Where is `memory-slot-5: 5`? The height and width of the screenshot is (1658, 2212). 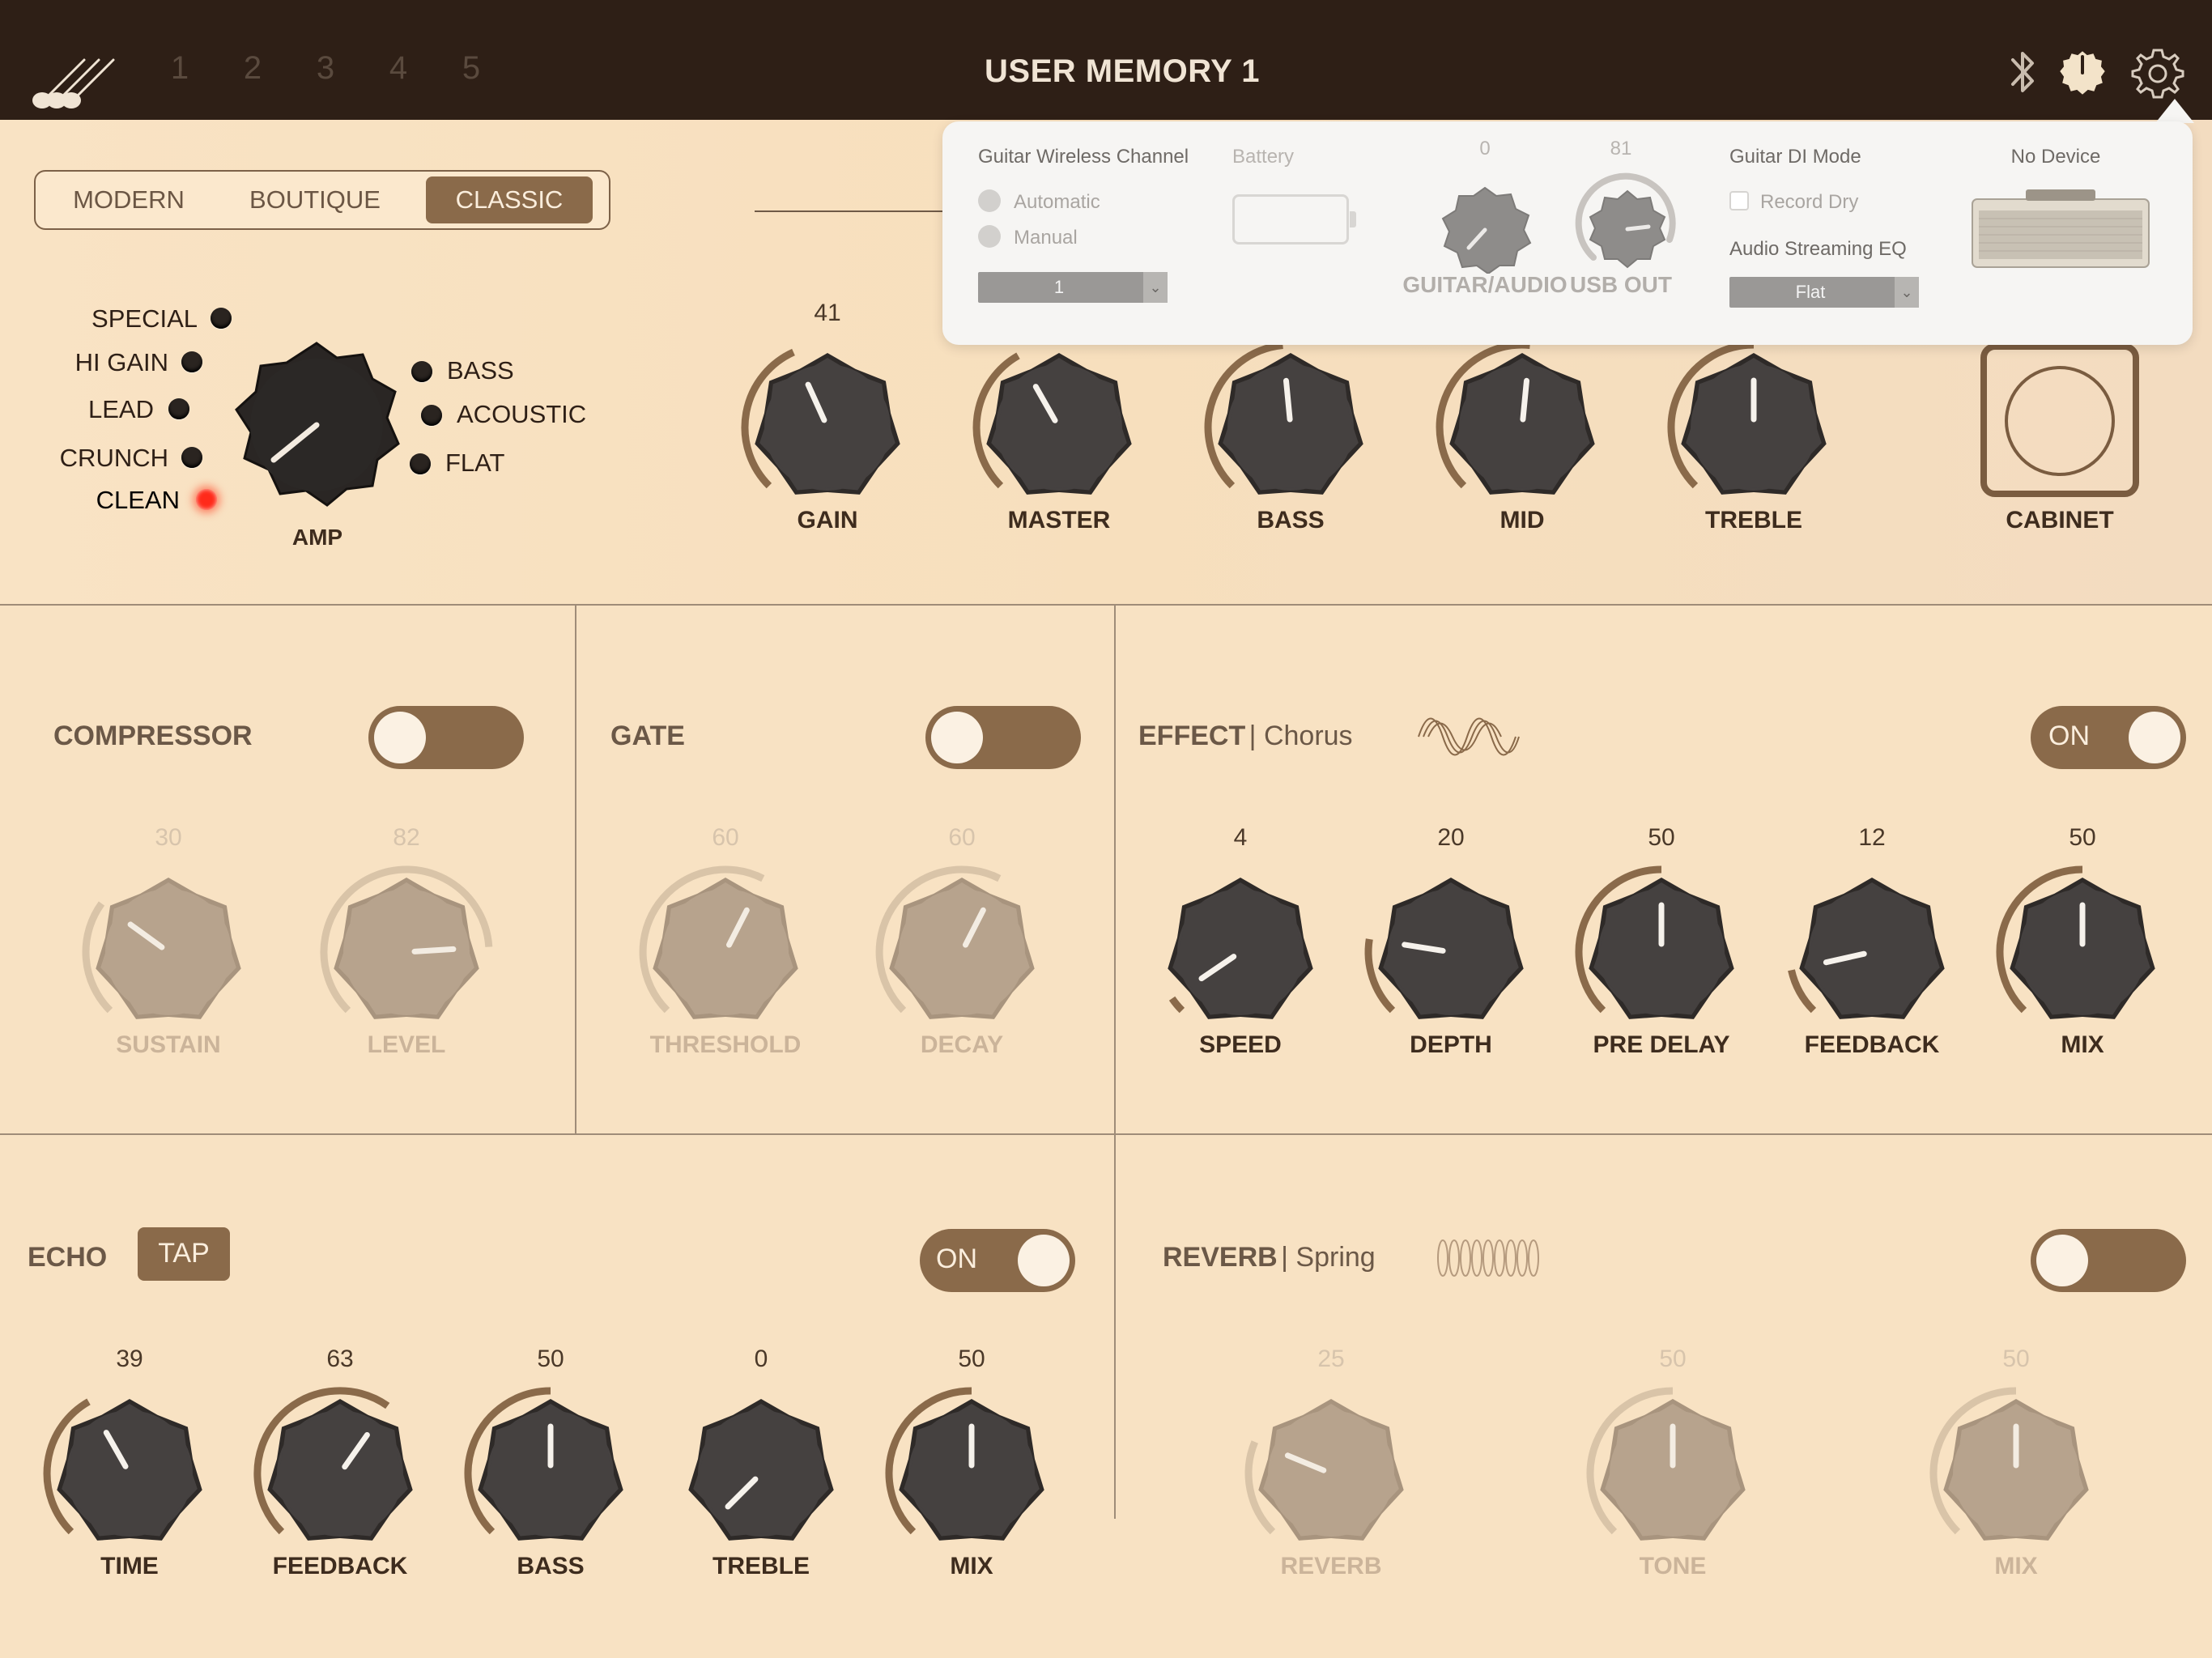 memory-slot-5: 5 is located at coordinates (472, 68).